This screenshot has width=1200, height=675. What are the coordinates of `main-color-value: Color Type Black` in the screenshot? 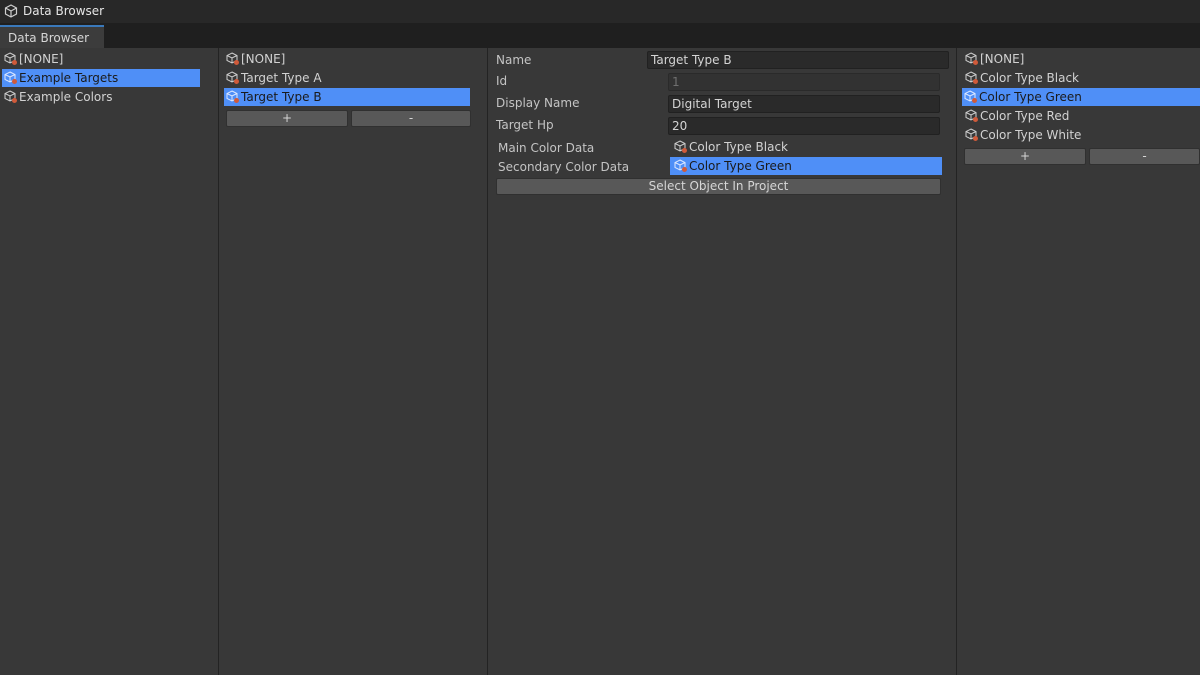 It's located at (738, 147).